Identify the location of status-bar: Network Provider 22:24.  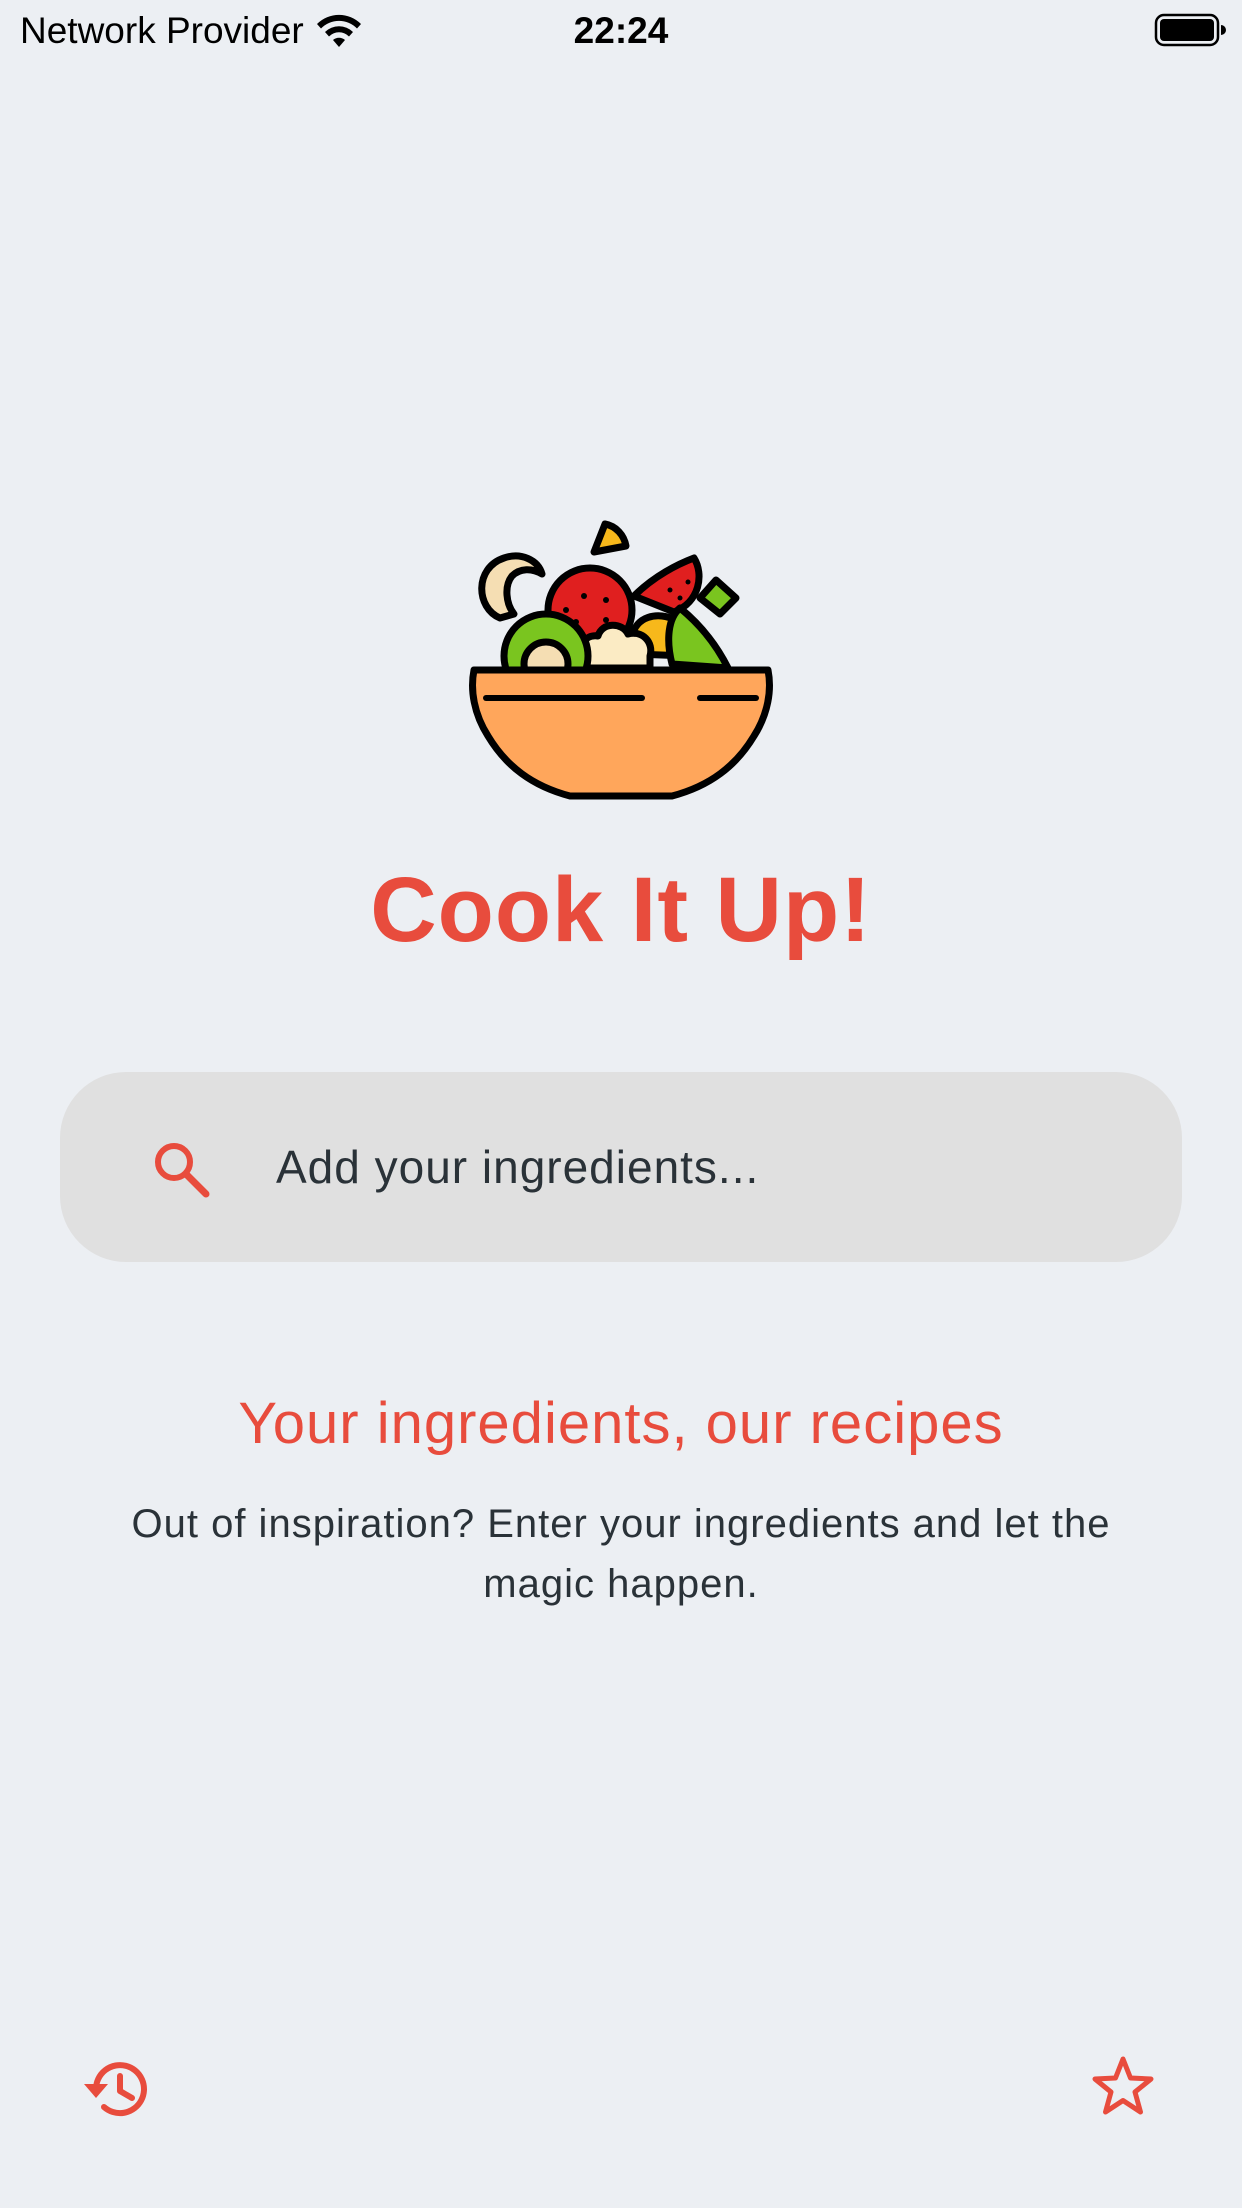
(621, 31).